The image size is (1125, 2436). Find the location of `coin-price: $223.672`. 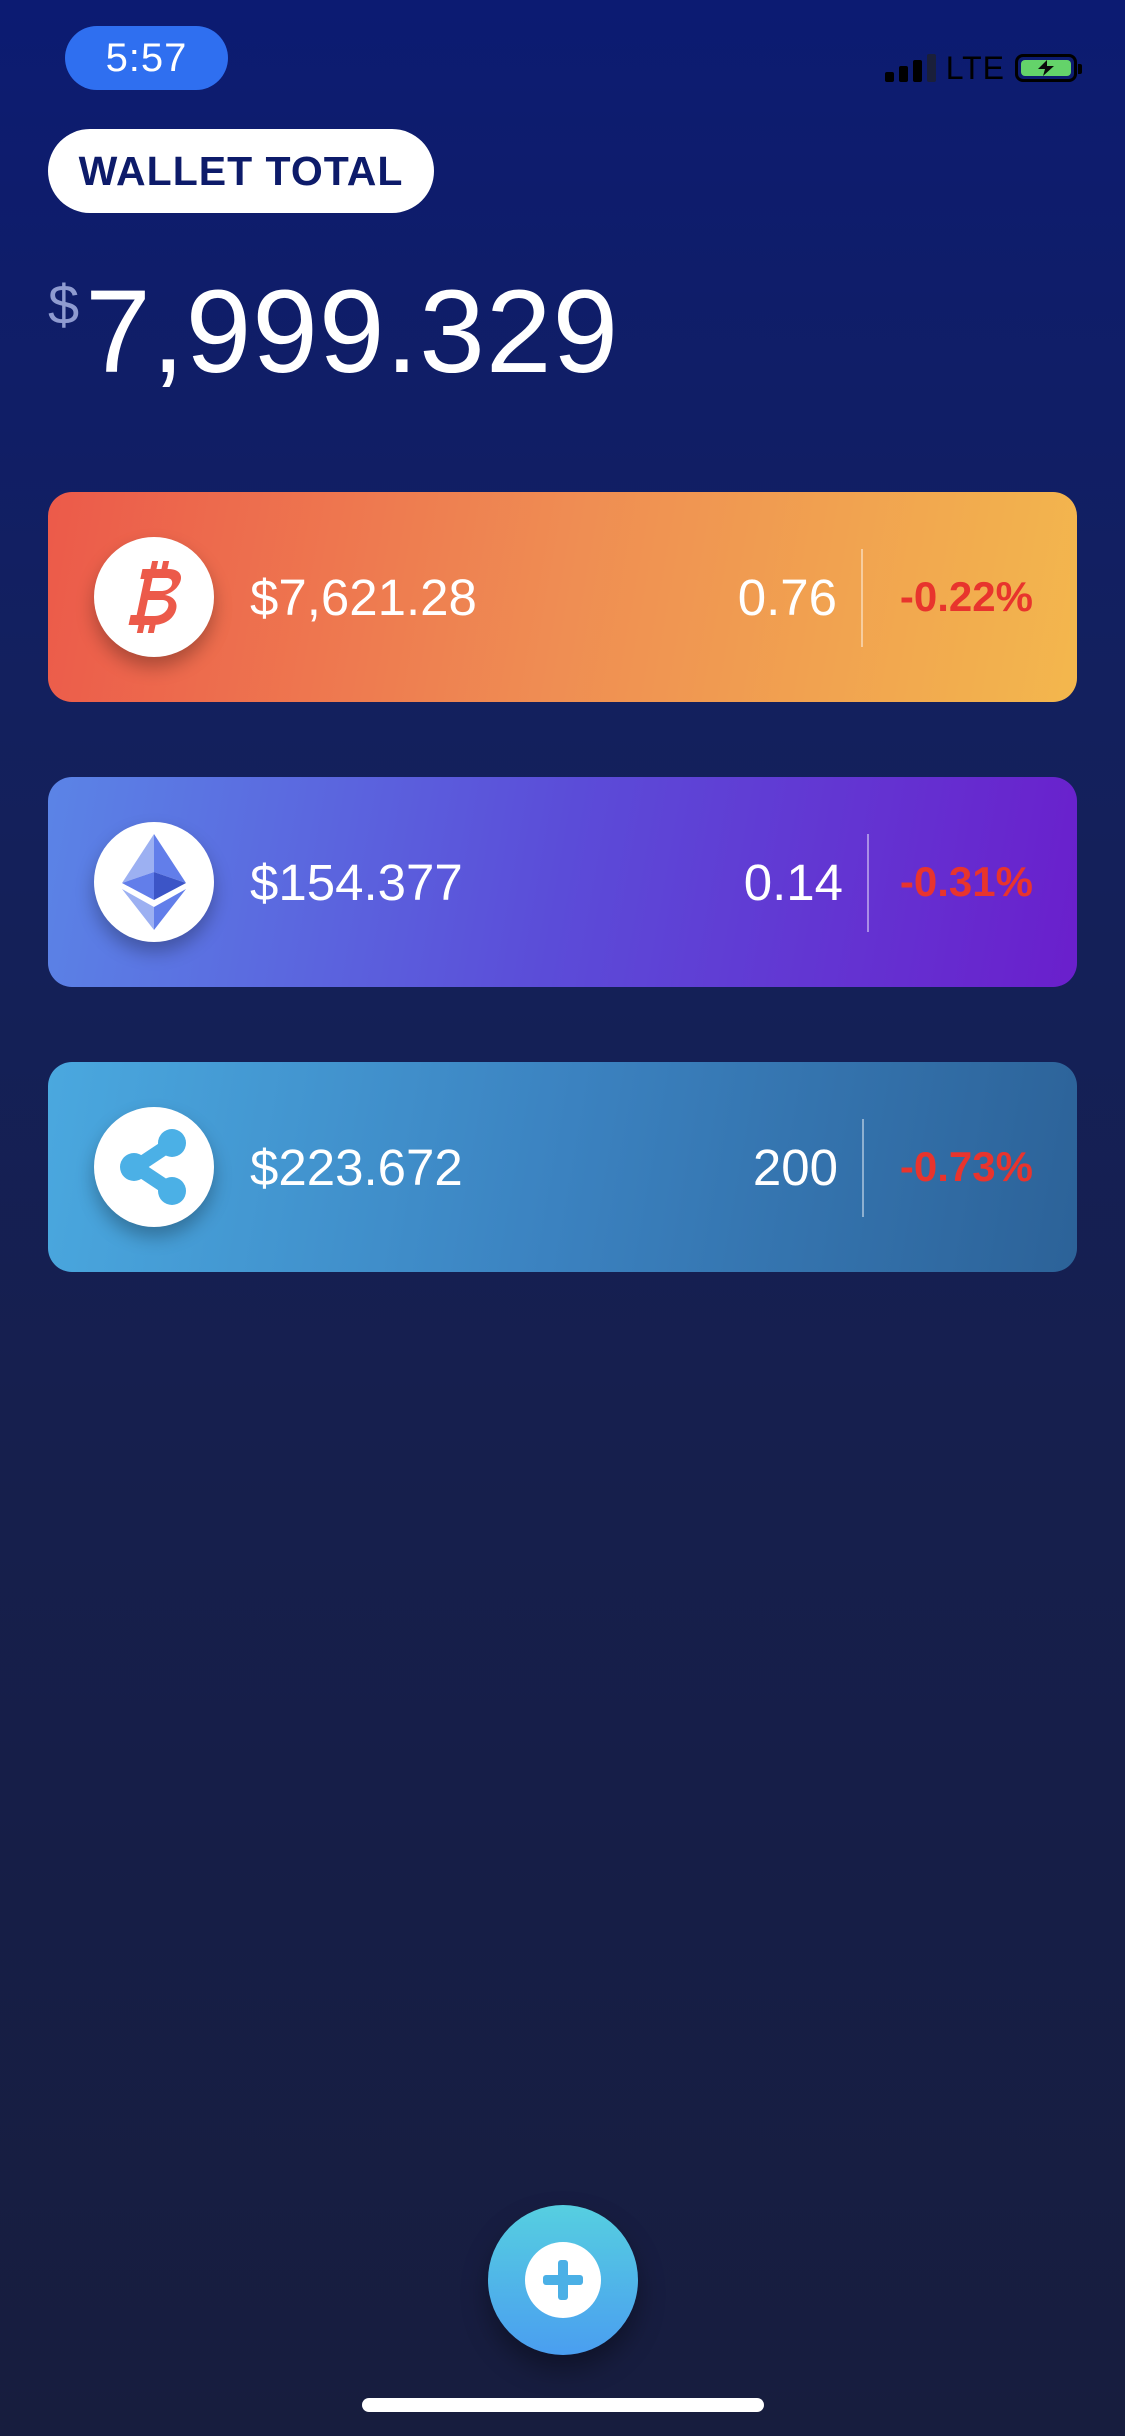

coin-price: $223.672 is located at coordinates (356, 1167).